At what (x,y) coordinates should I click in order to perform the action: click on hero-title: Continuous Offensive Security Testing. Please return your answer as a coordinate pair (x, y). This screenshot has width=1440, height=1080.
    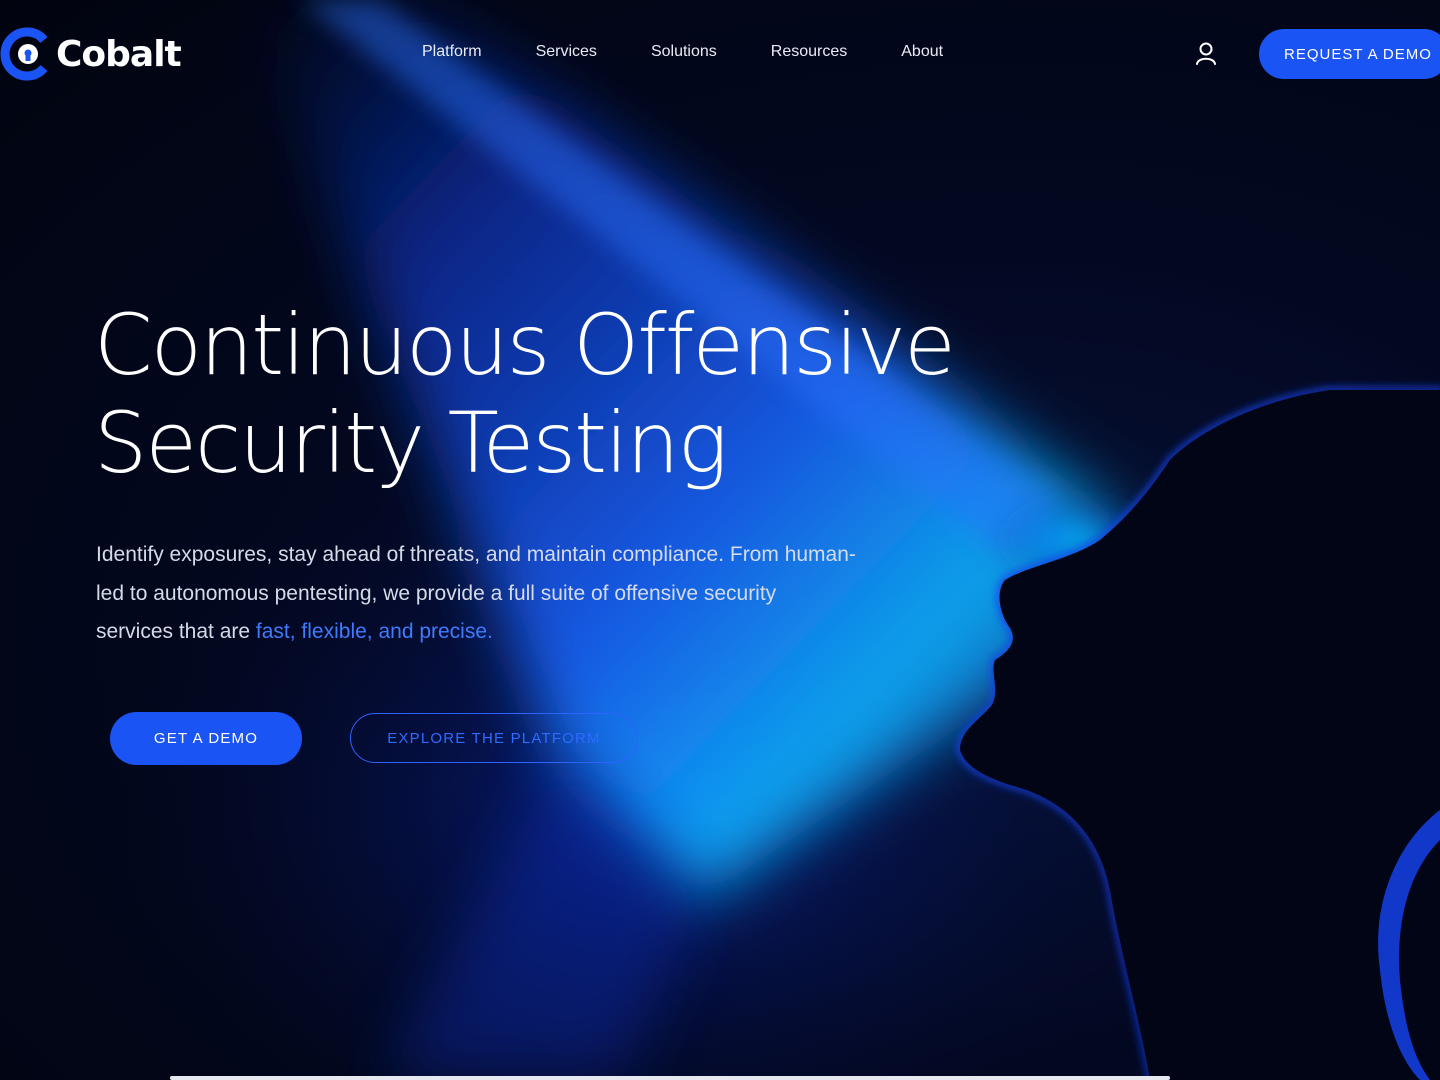
    Looking at the image, I should click on (544, 394).